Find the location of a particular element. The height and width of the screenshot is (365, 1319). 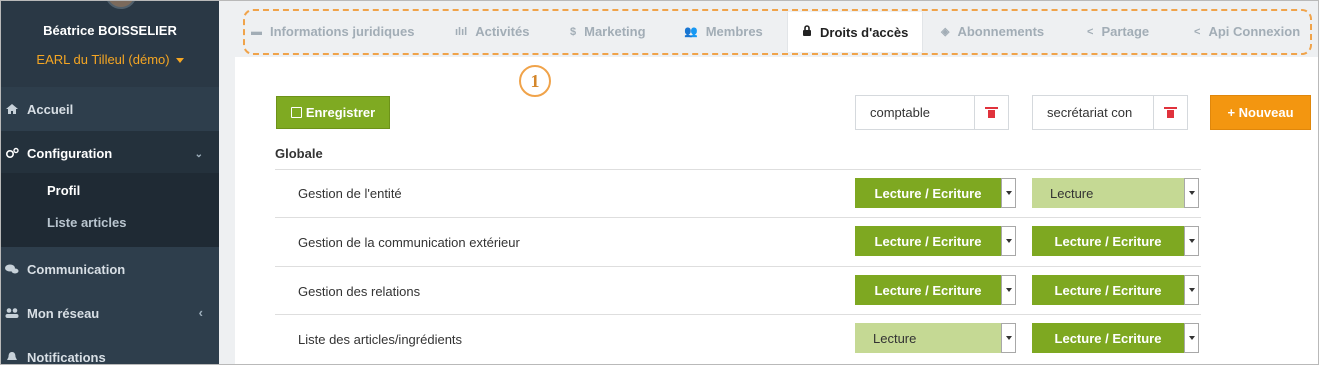

dollar-icon: $ is located at coordinates (573, 31).